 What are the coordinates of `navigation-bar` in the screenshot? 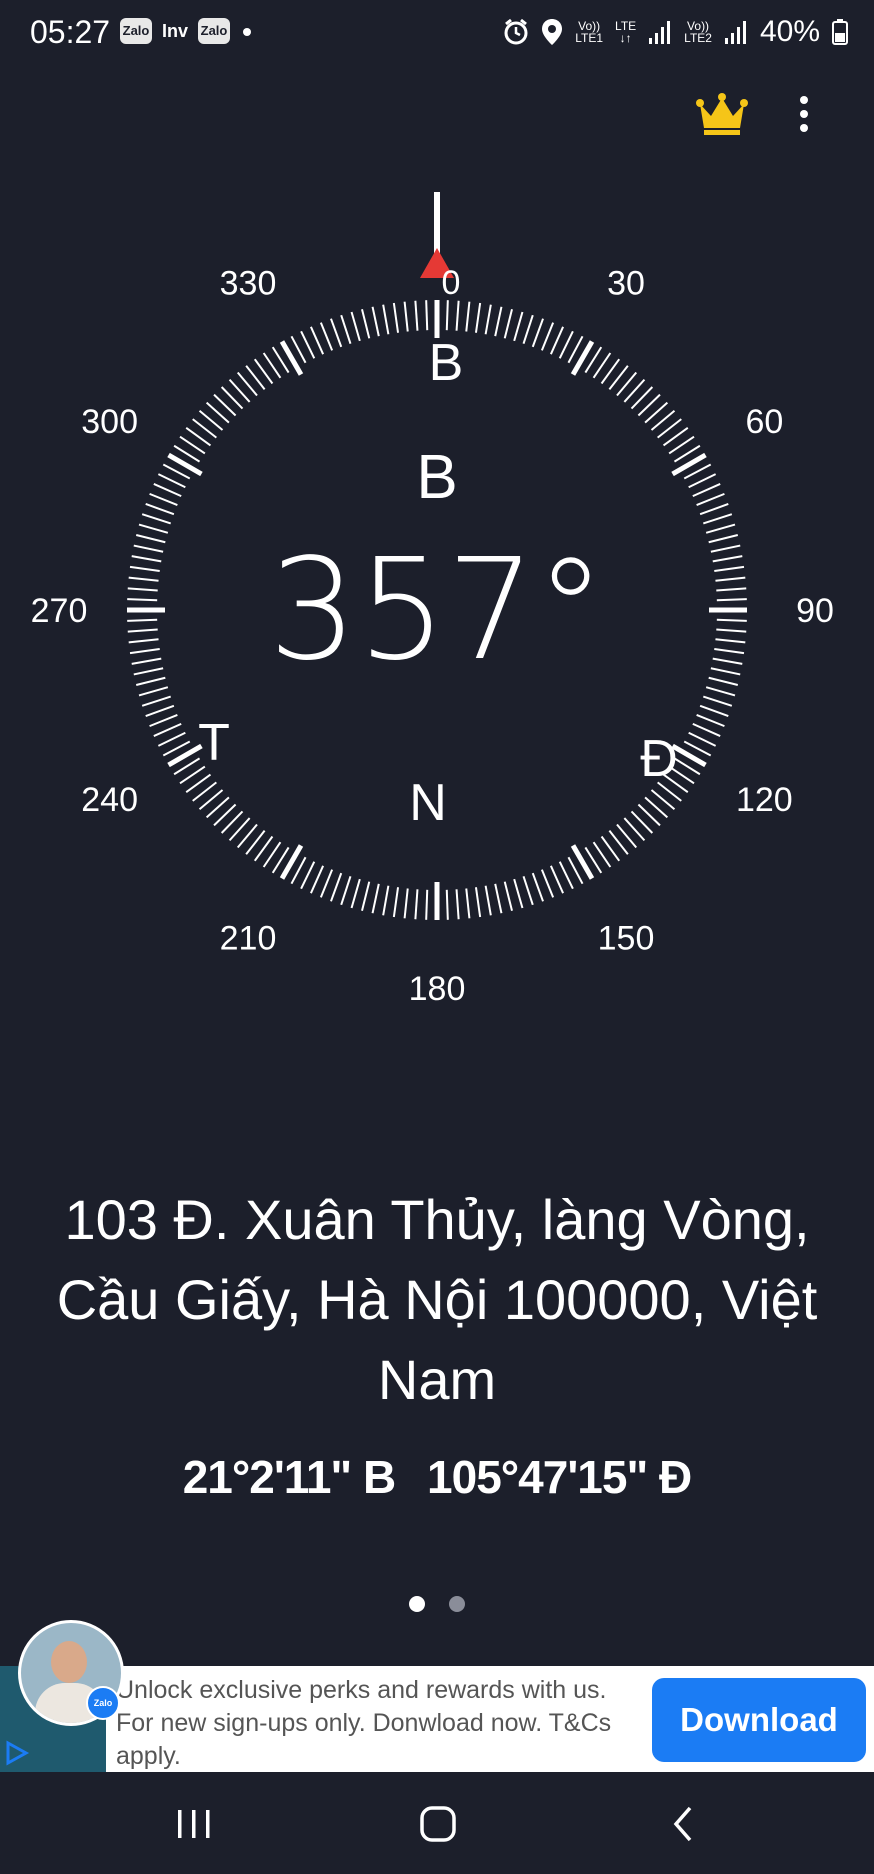 It's located at (437, 1823).